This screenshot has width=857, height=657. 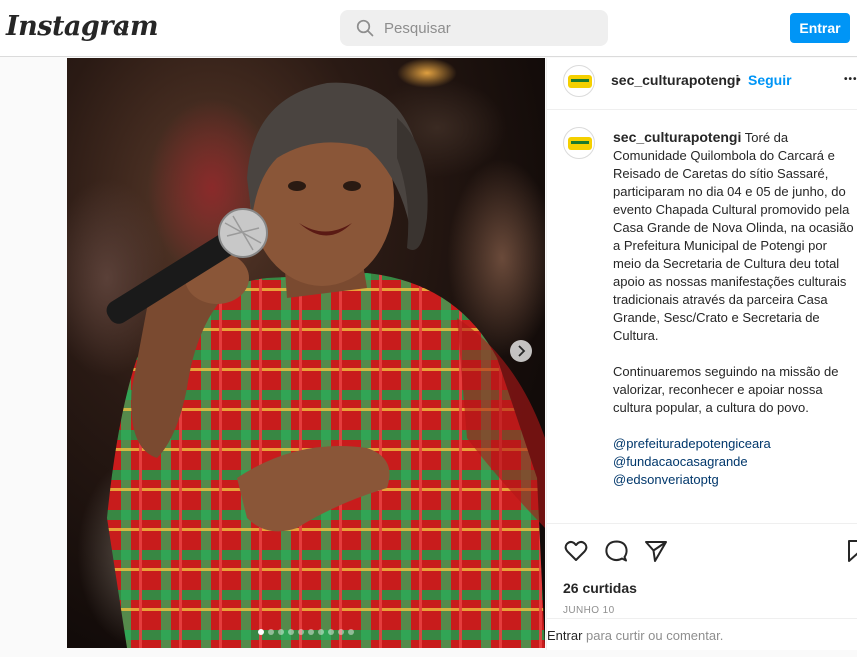 I want to click on search-icon, so click(x=365, y=28).